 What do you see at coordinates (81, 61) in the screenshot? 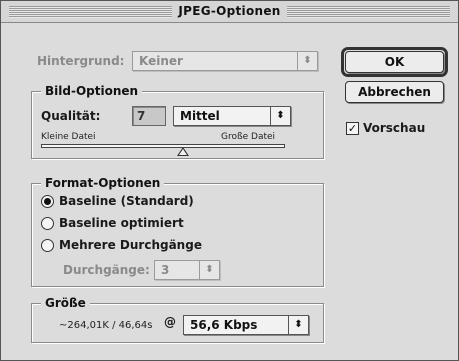
I see `background-label: Hintergrund:` at bounding box center [81, 61].